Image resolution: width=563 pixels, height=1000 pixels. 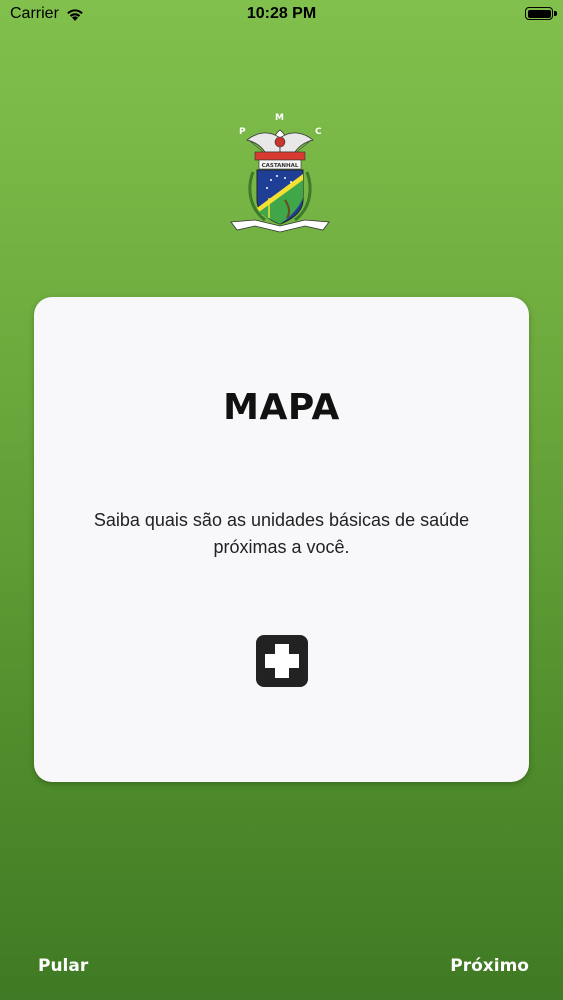 I want to click on status-bar: Carrier 10:28 PM, so click(x=281, y=15).